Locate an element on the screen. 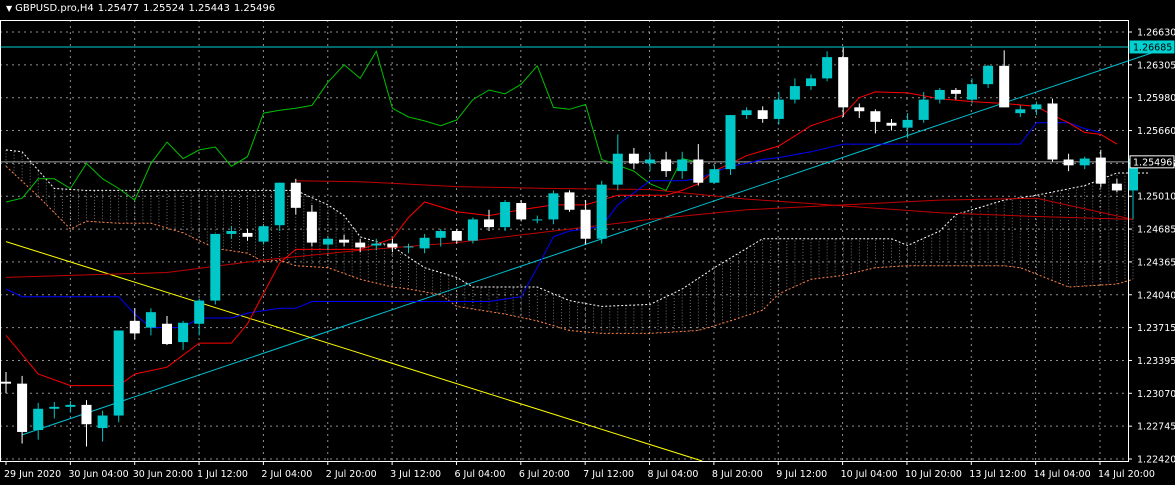 The height and width of the screenshot is (485, 1175). high-value: 1.25524 is located at coordinates (164, 8).